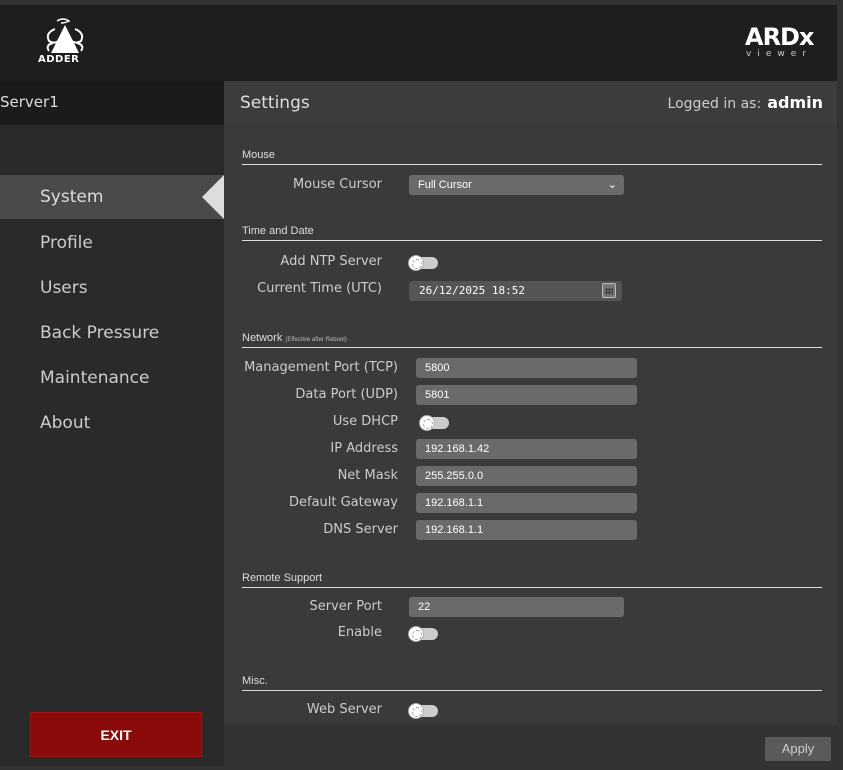 The height and width of the screenshot is (770, 843). Describe the element at coordinates (526, 530) in the screenshot. I see `dns-server-input: 192.168.1.1` at that location.